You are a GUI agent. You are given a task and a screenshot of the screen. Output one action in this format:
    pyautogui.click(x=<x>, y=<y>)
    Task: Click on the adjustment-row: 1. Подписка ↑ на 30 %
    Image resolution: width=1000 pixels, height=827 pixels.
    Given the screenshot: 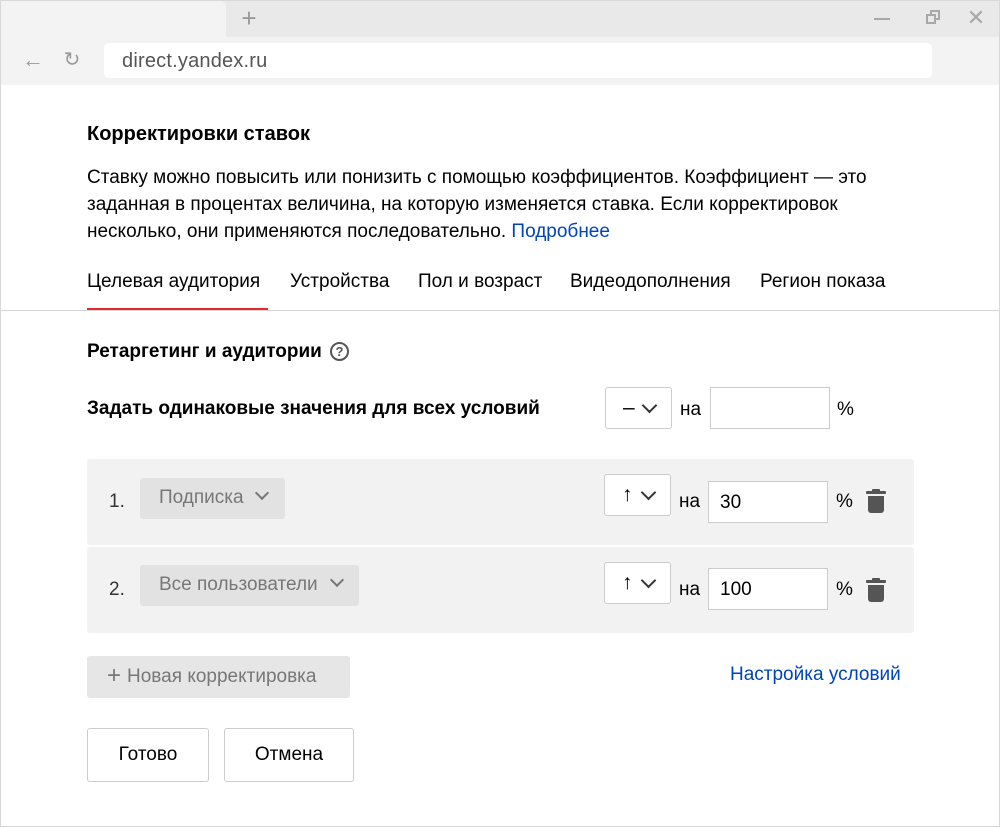 What is the action you would take?
    pyautogui.click(x=500, y=502)
    